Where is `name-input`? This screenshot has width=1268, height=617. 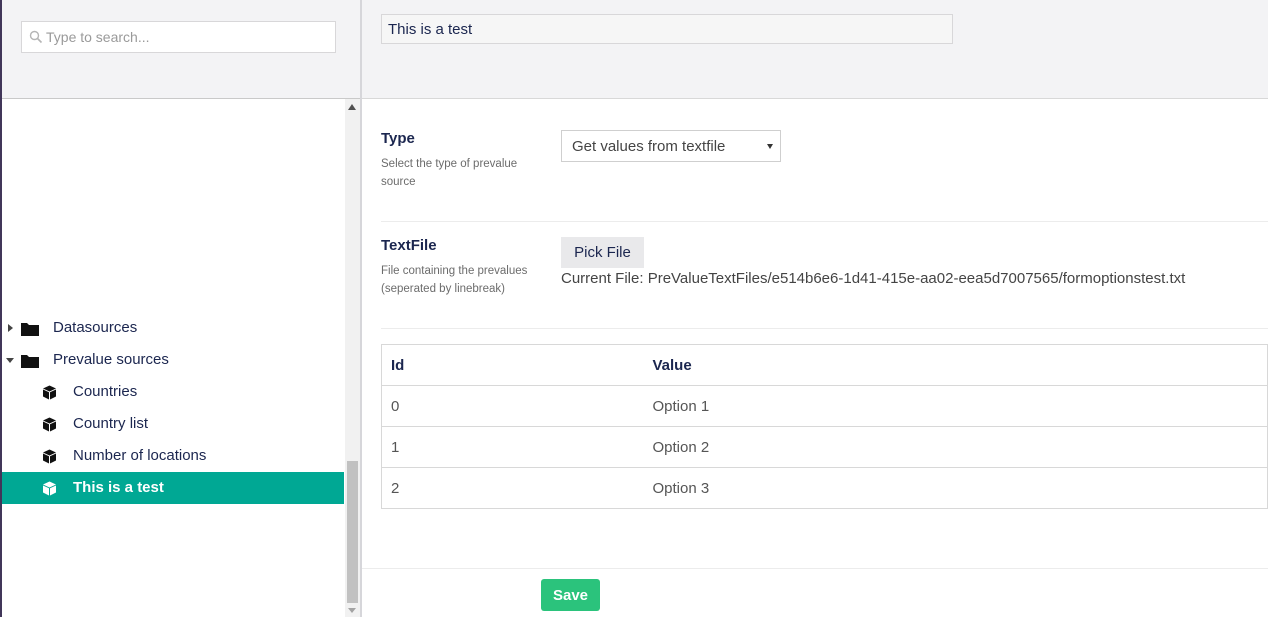 name-input is located at coordinates (667, 29).